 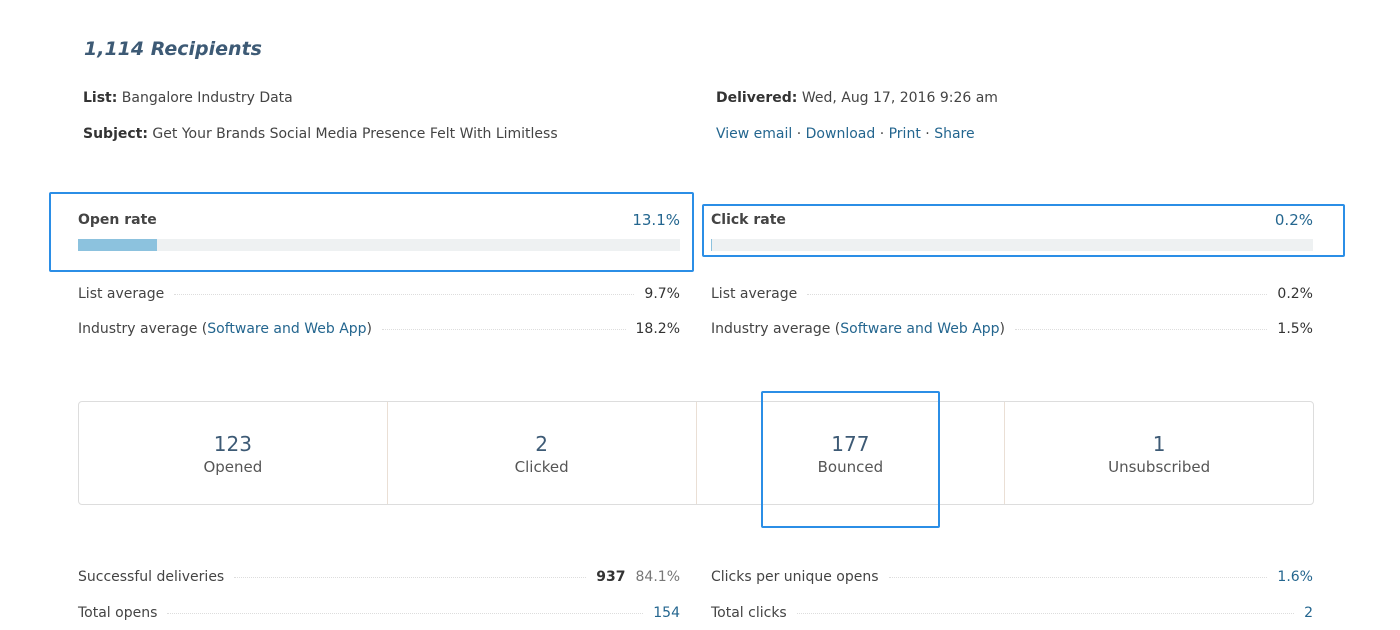 What do you see at coordinates (541, 467) in the screenshot?
I see `stat-label: Clicked` at bounding box center [541, 467].